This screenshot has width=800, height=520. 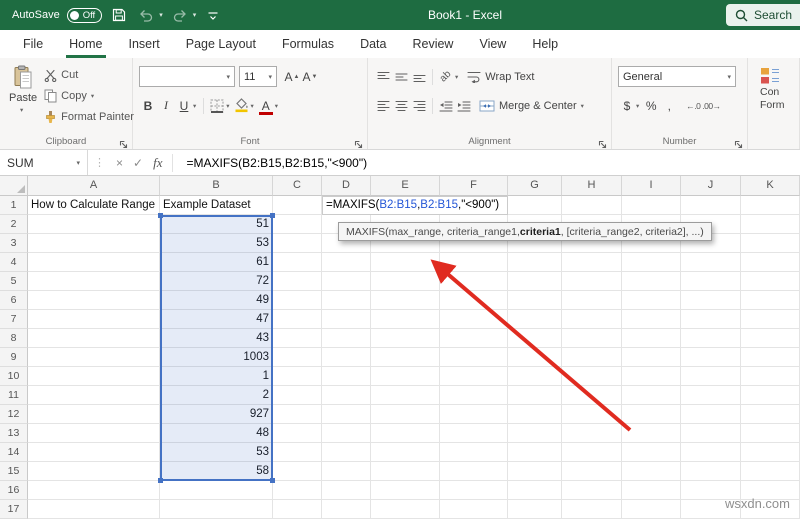 What do you see at coordinates (535, 414) in the screenshot?
I see `cell-G12` at bounding box center [535, 414].